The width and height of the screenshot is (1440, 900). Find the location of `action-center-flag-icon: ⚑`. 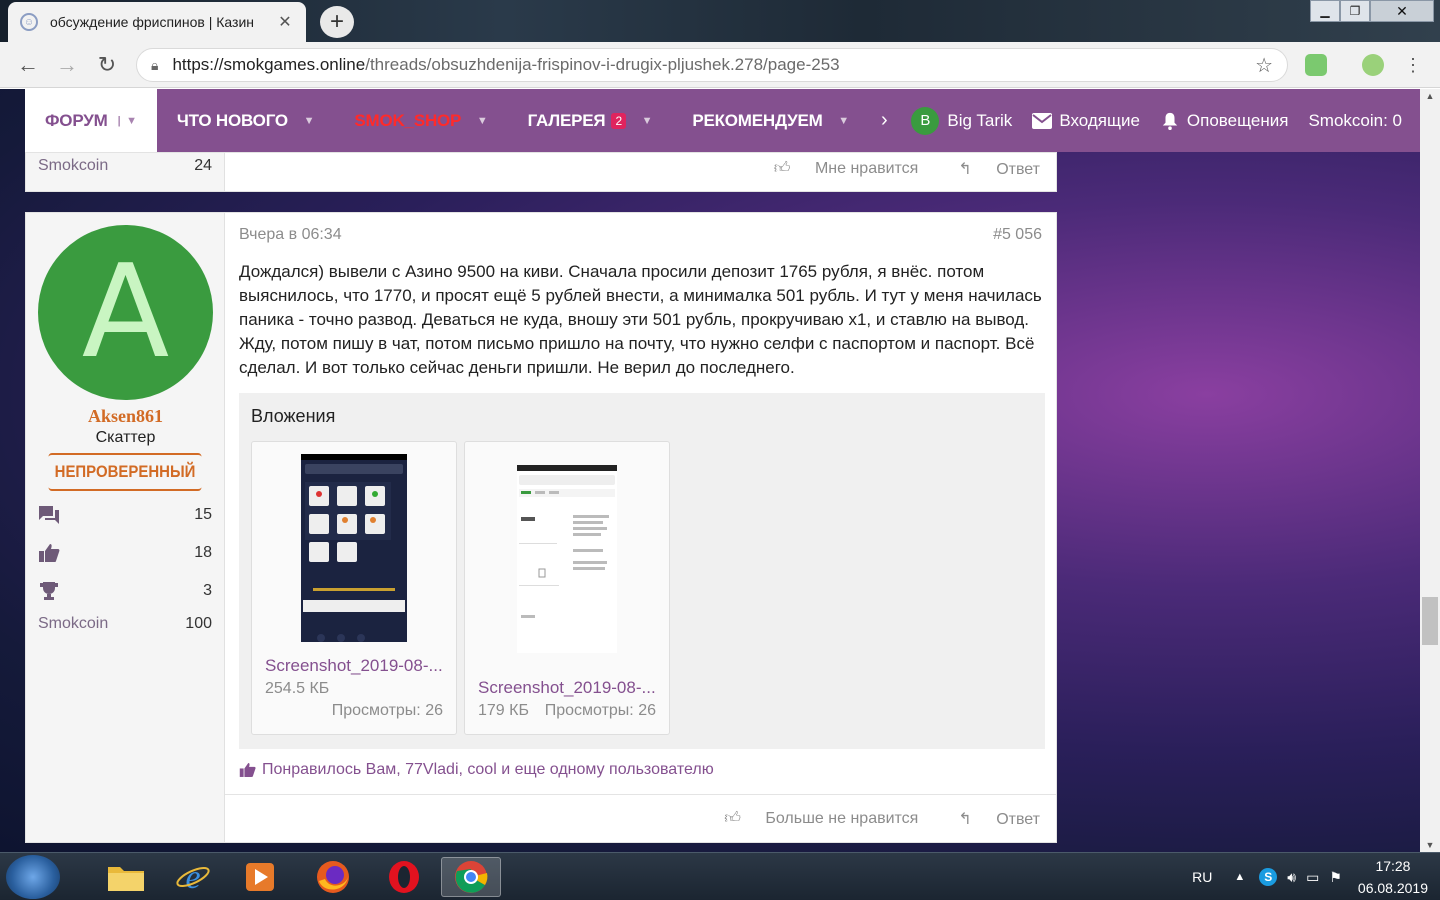

action-center-flag-icon: ⚑ is located at coordinates (1335, 877).